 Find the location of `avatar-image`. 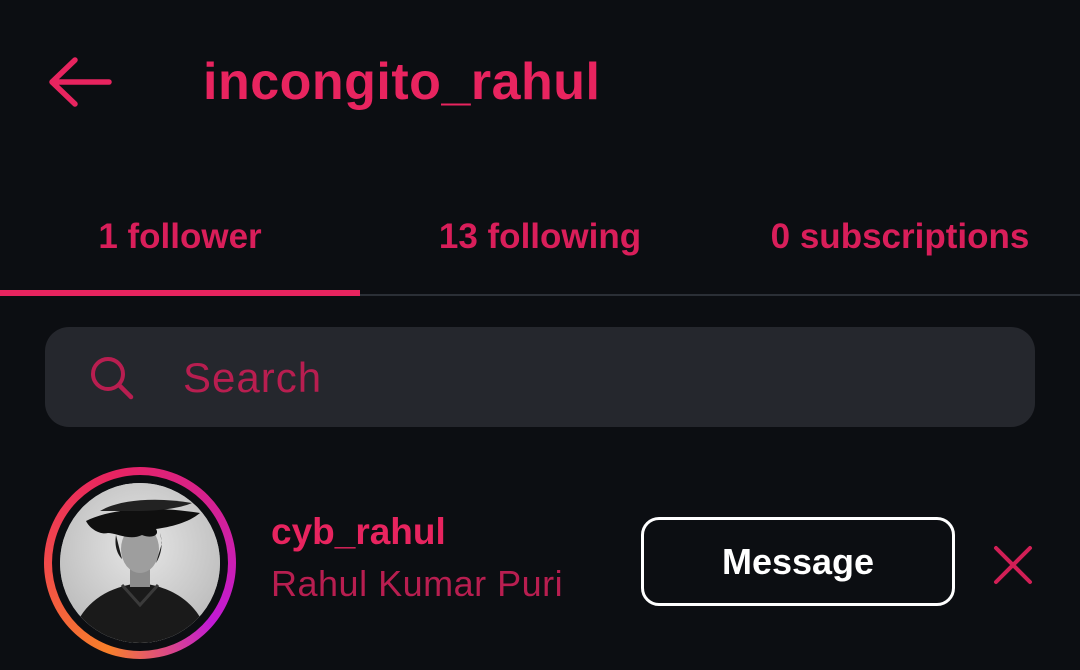

avatar-image is located at coordinates (140, 563).